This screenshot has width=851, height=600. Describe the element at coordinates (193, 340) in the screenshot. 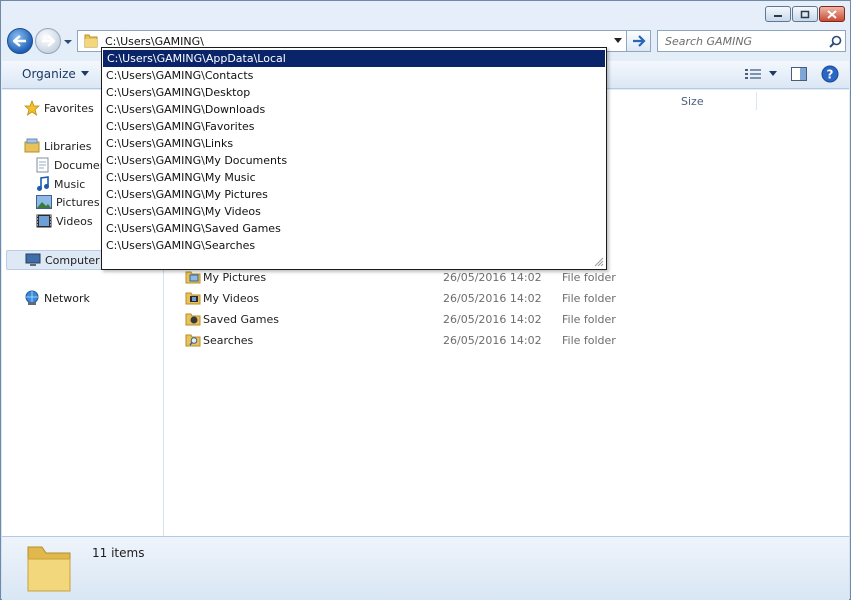

I see `searches-folder-icon` at that location.